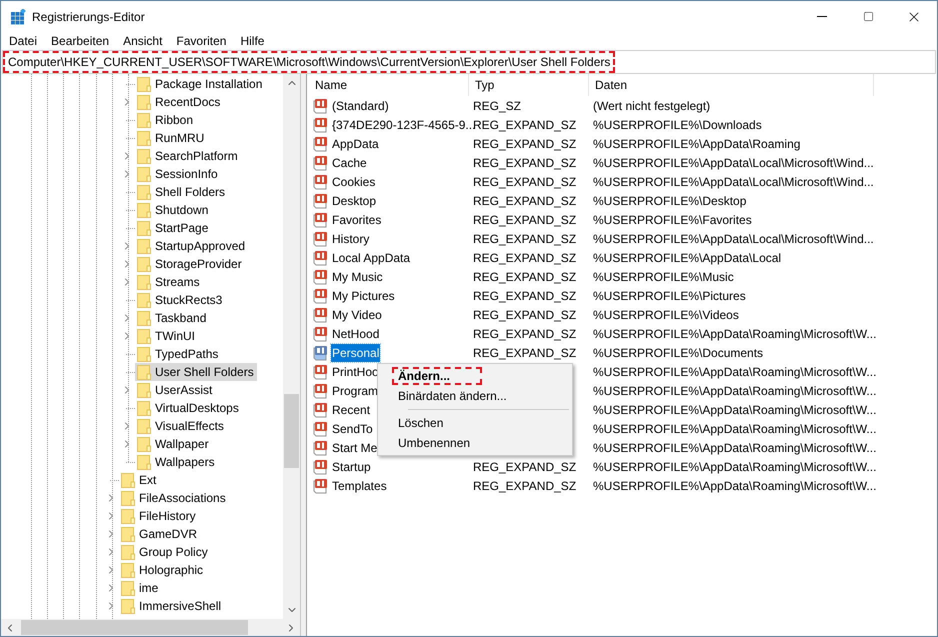 The width and height of the screenshot is (938, 637). Describe the element at coordinates (252, 41) in the screenshot. I see `menu-item: Hilfe` at that location.